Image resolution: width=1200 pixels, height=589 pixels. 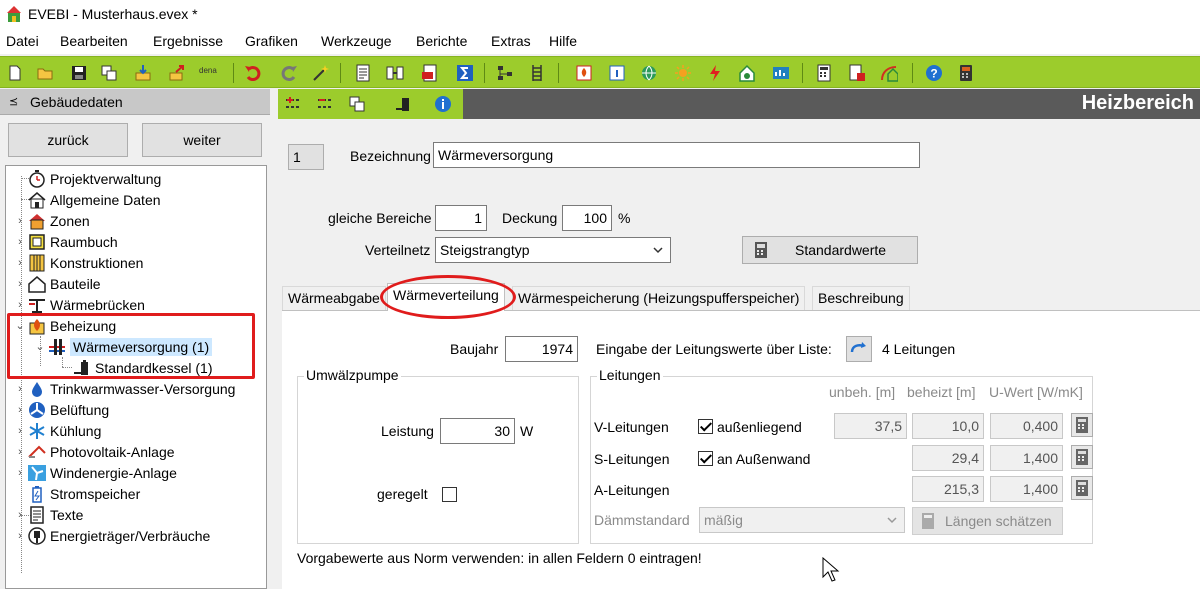 What do you see at coordinates (395, 73) in the screenshot?
I see `compare-icon` at bounding box center [395, 73].